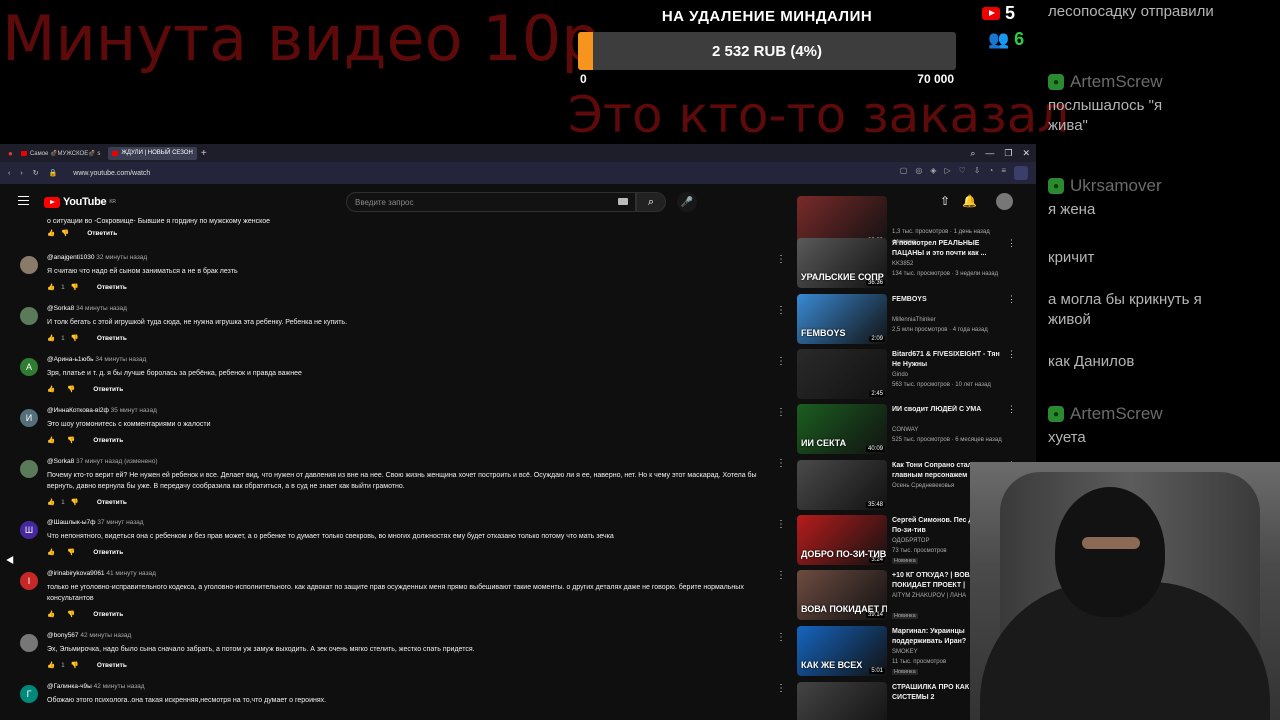 The image size is (1280, 720). Describe the element at coordinates (29, 367) in the screenshot. I see `avatar: А` at that location.